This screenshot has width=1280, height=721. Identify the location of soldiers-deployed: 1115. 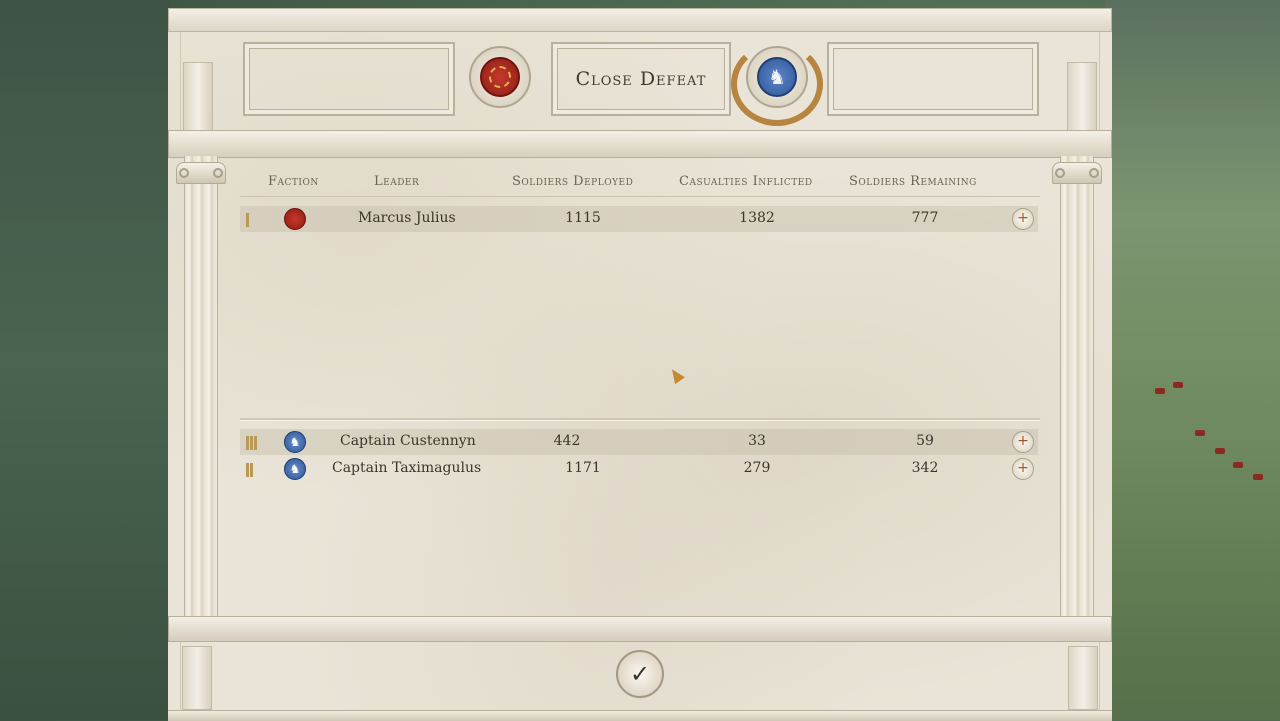
(583, 218).